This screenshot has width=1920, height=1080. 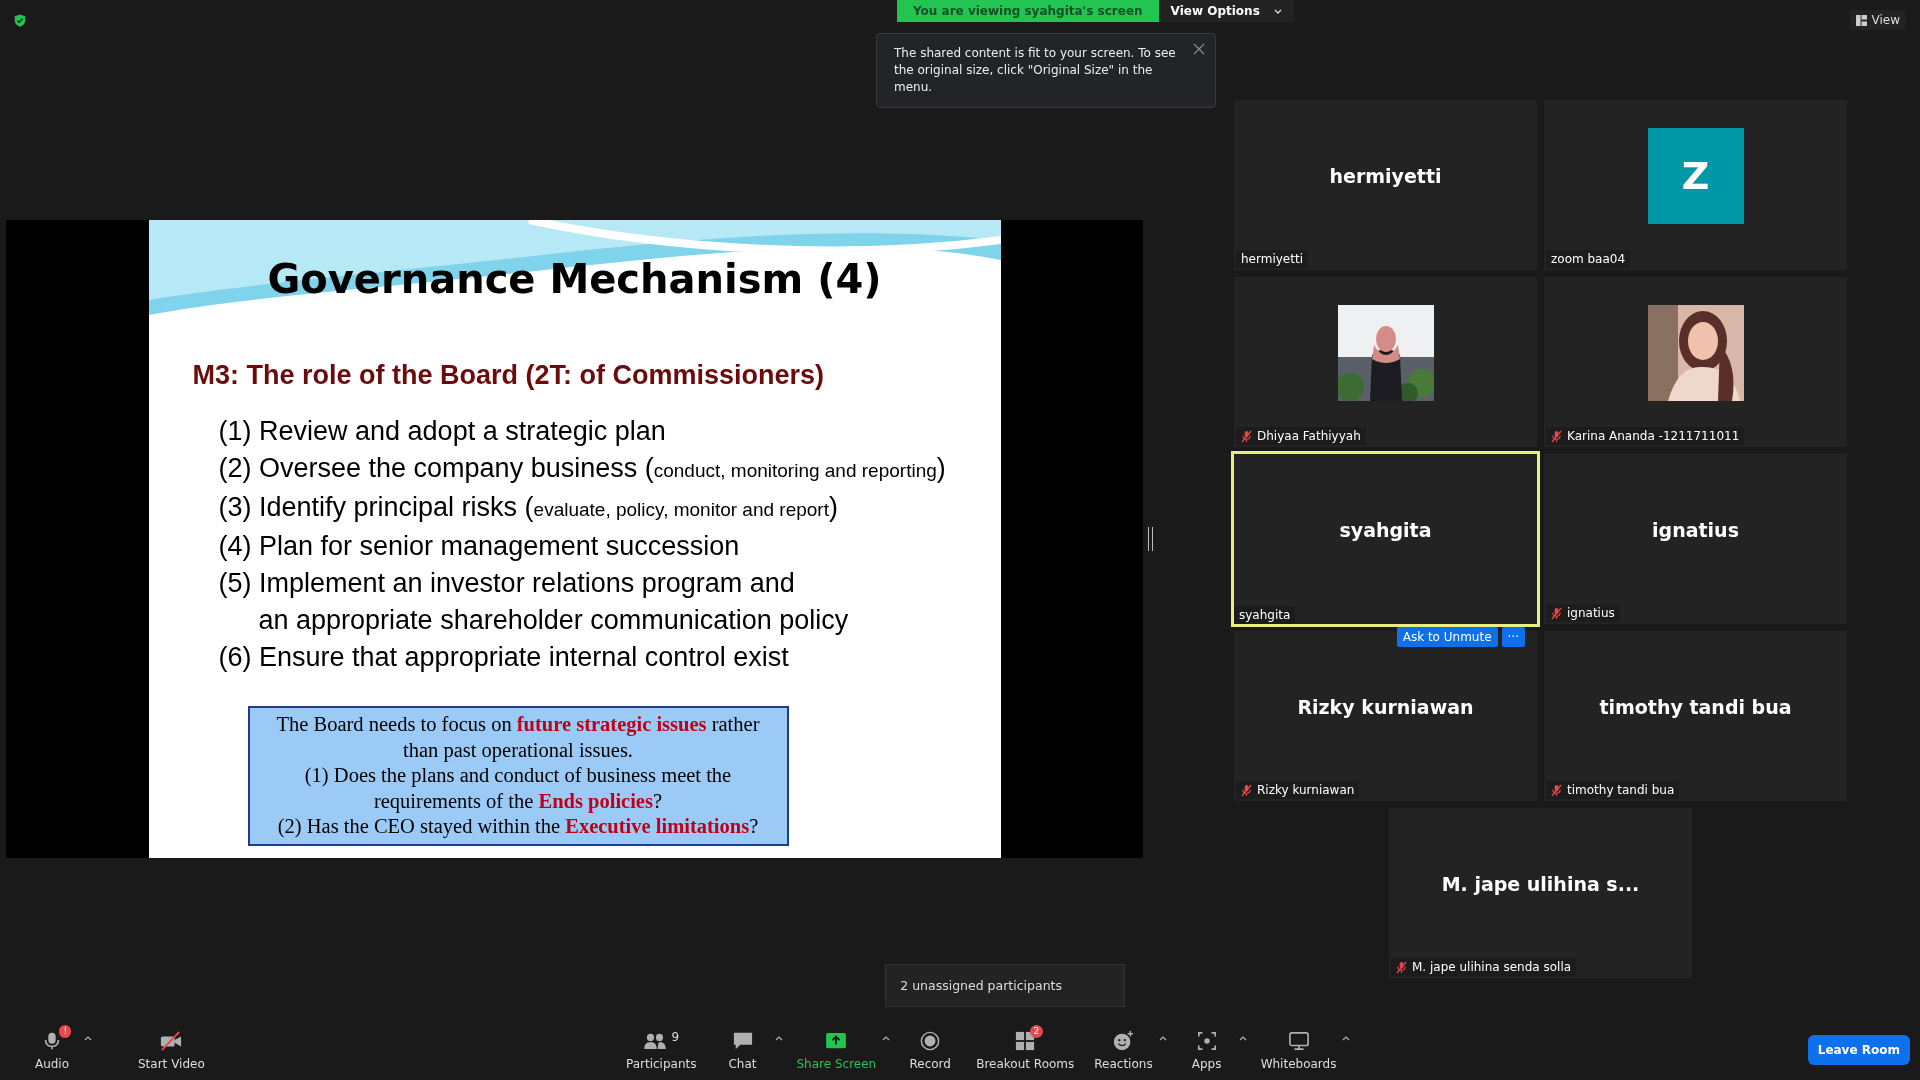 I want to click on toolbar-button: Record, so click(x=930, y=1050).